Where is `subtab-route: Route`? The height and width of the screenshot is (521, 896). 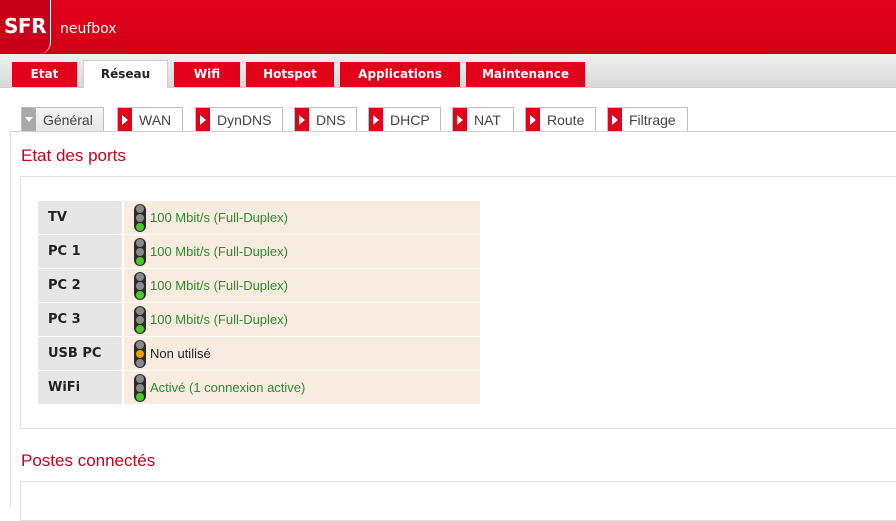
subtab-route: Route is located at coordinates (560, 119).